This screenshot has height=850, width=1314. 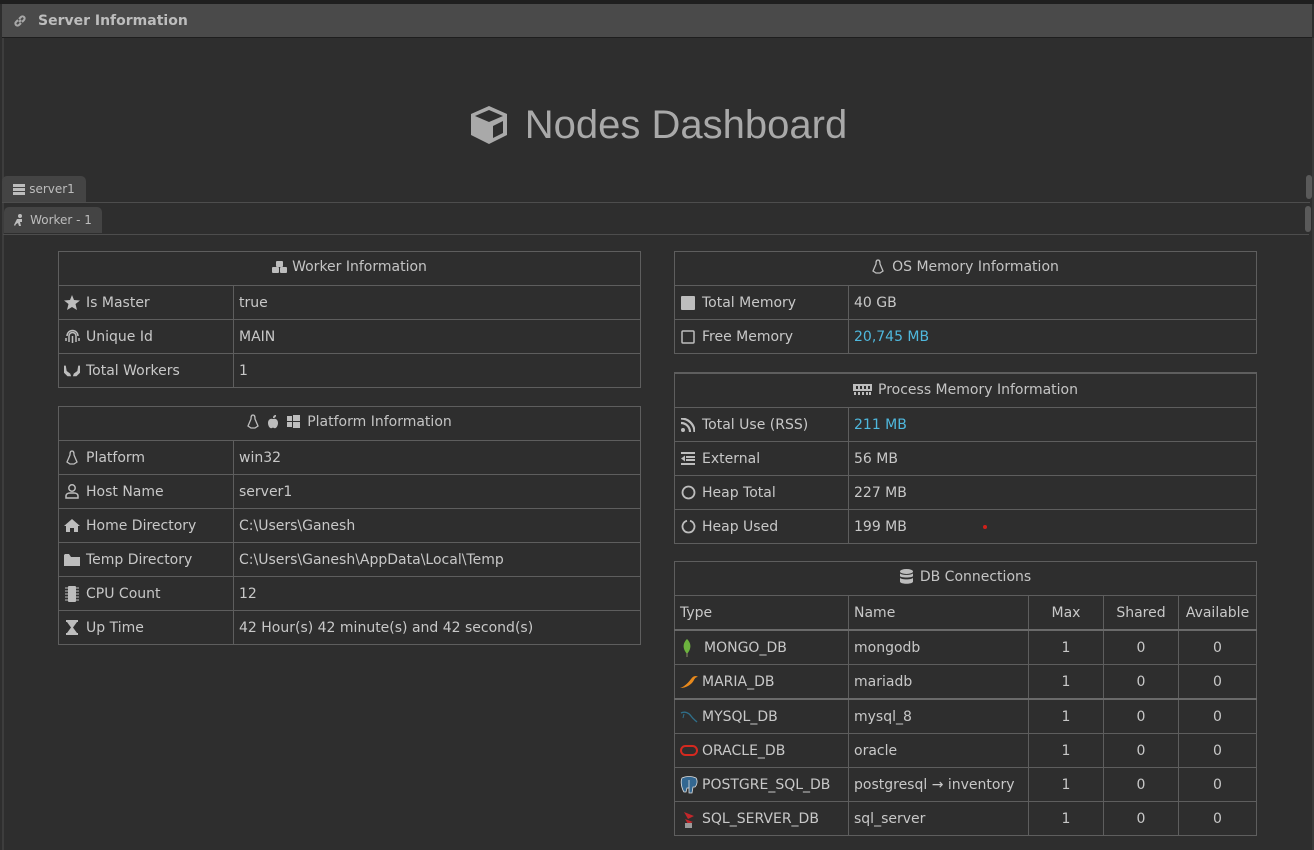 I want to click on db-type: ORACLE_DB, so click(x=744, y=750).